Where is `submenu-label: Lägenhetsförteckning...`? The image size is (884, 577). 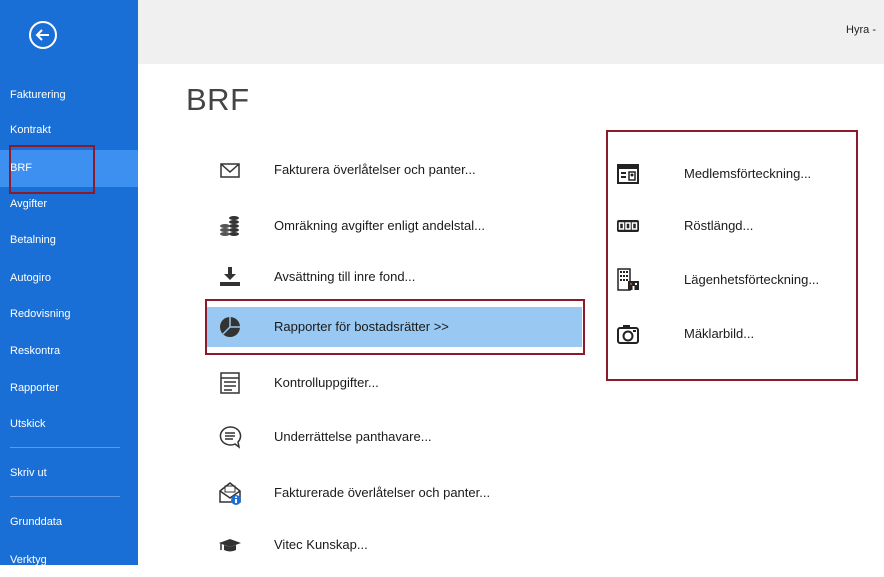 submenu-label: Lägenhetsförteckning... is located at coordinates (752, 279).